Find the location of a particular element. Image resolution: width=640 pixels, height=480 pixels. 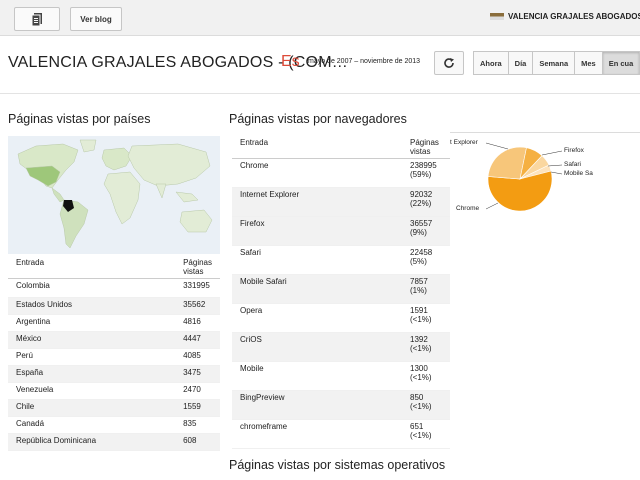

table-row: CriOS 1392 (<1%) is located at coordinates (341, 347).